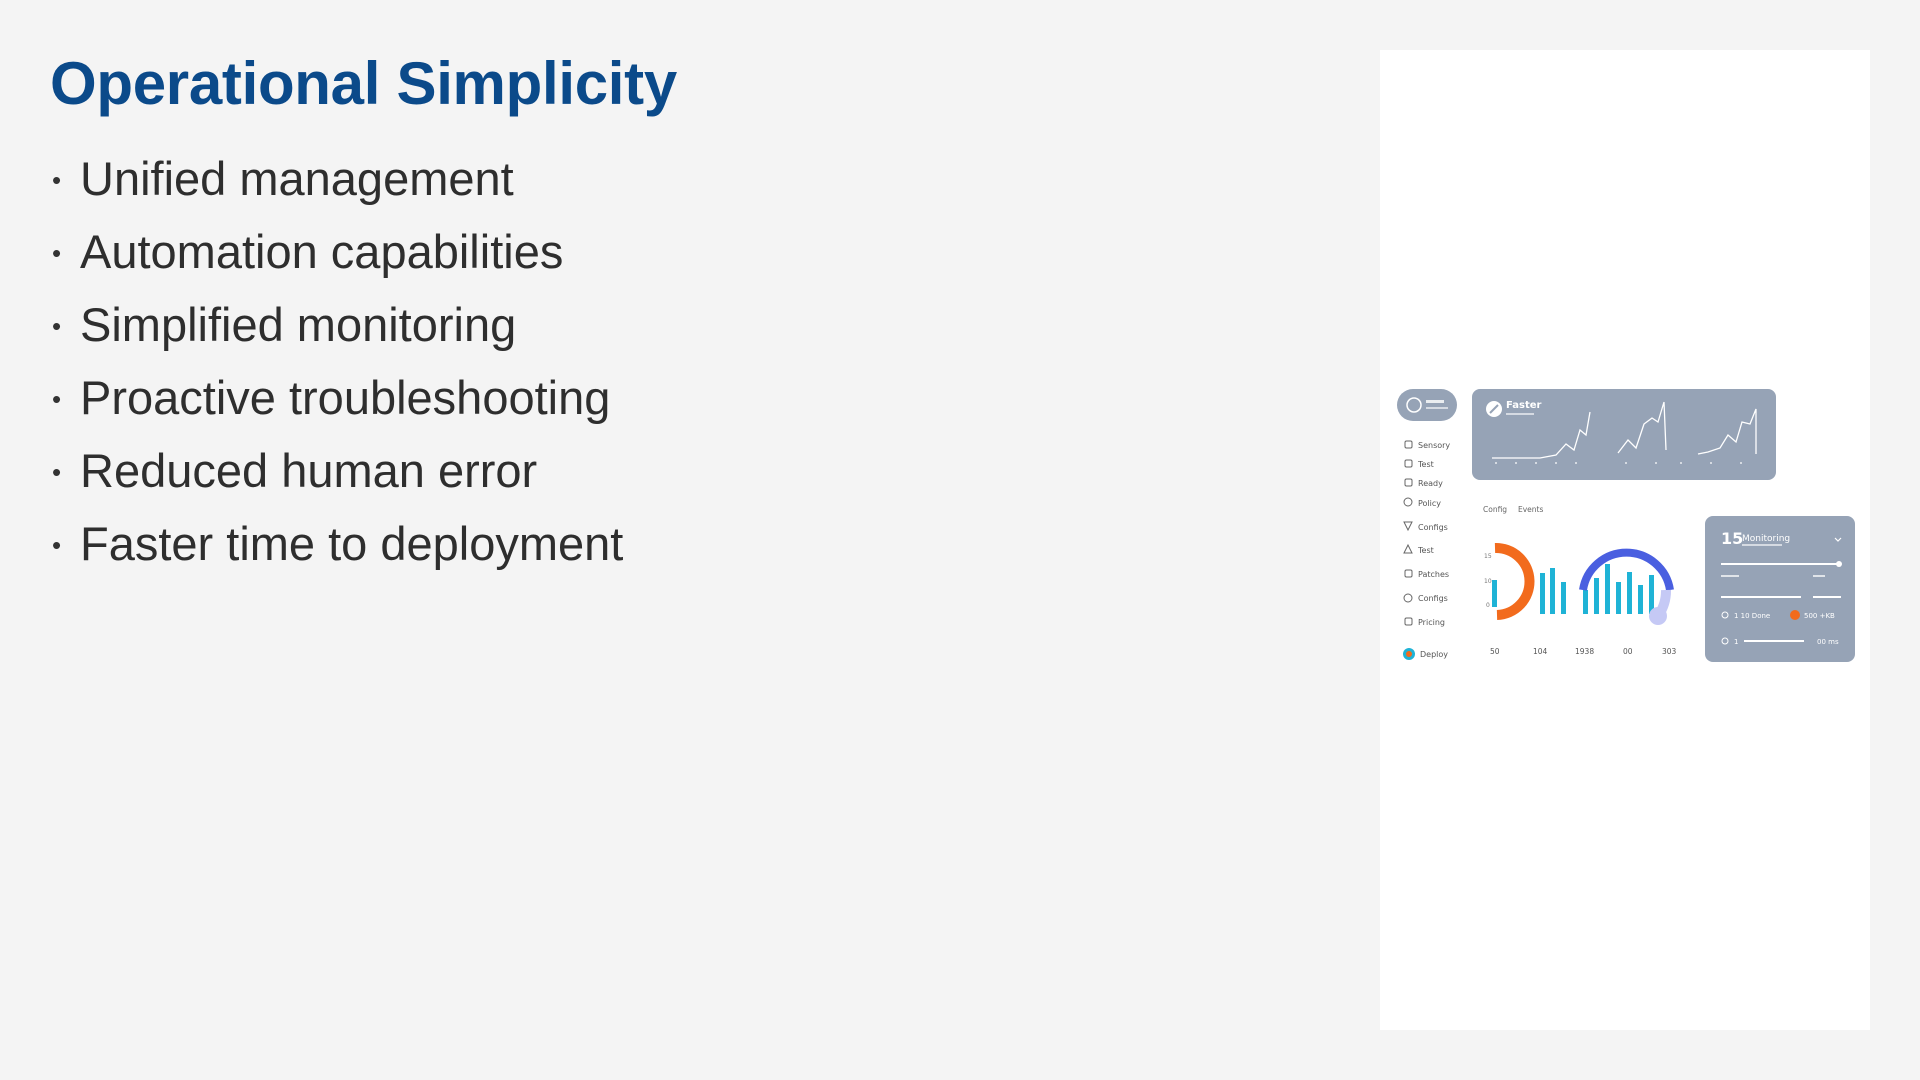  I want to click on progress-bar, so click(1780, 564).